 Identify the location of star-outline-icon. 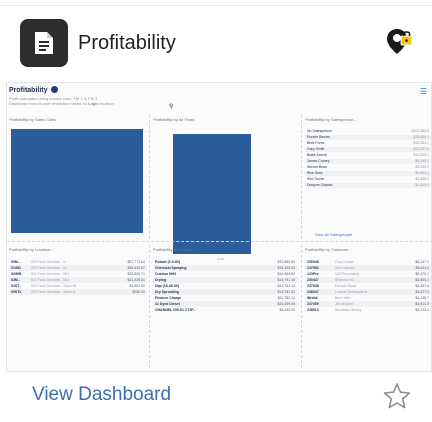
(397, 396).